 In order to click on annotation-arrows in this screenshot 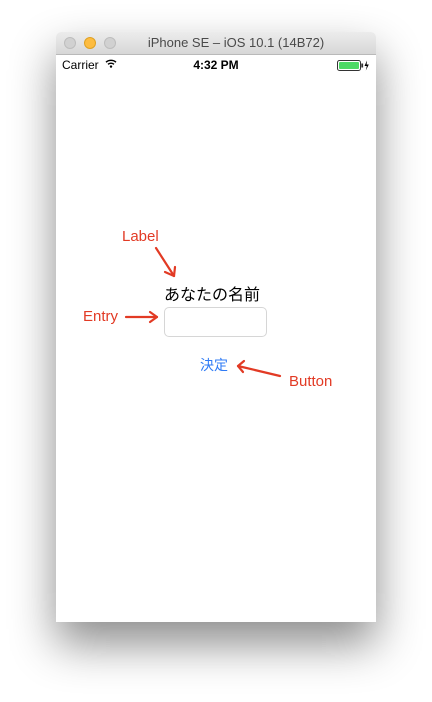, I will do `click(203, 312)`.